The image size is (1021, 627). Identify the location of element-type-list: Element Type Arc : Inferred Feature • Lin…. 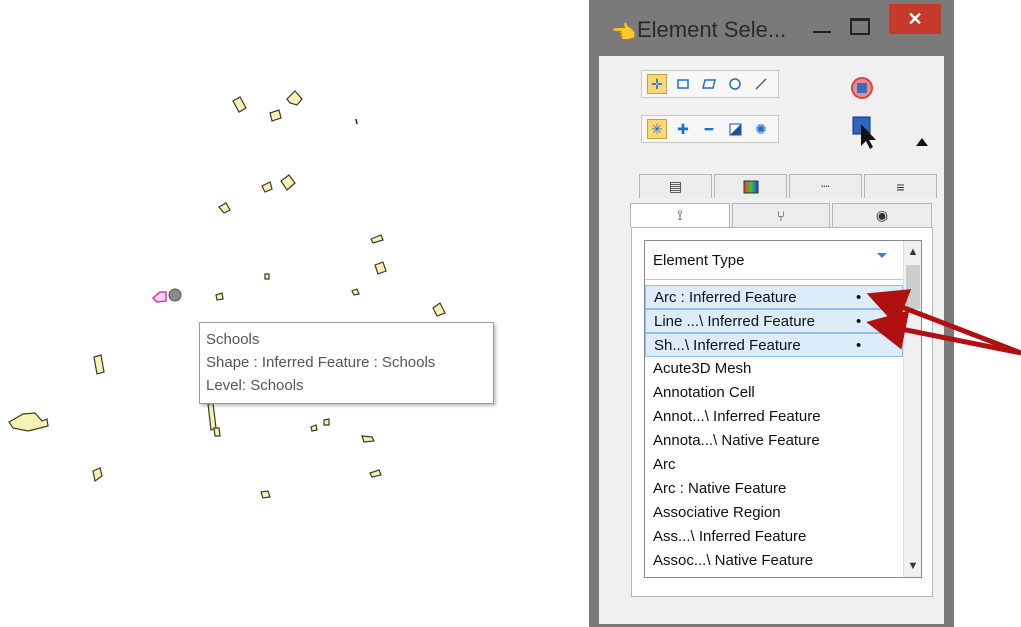
(783, 409).